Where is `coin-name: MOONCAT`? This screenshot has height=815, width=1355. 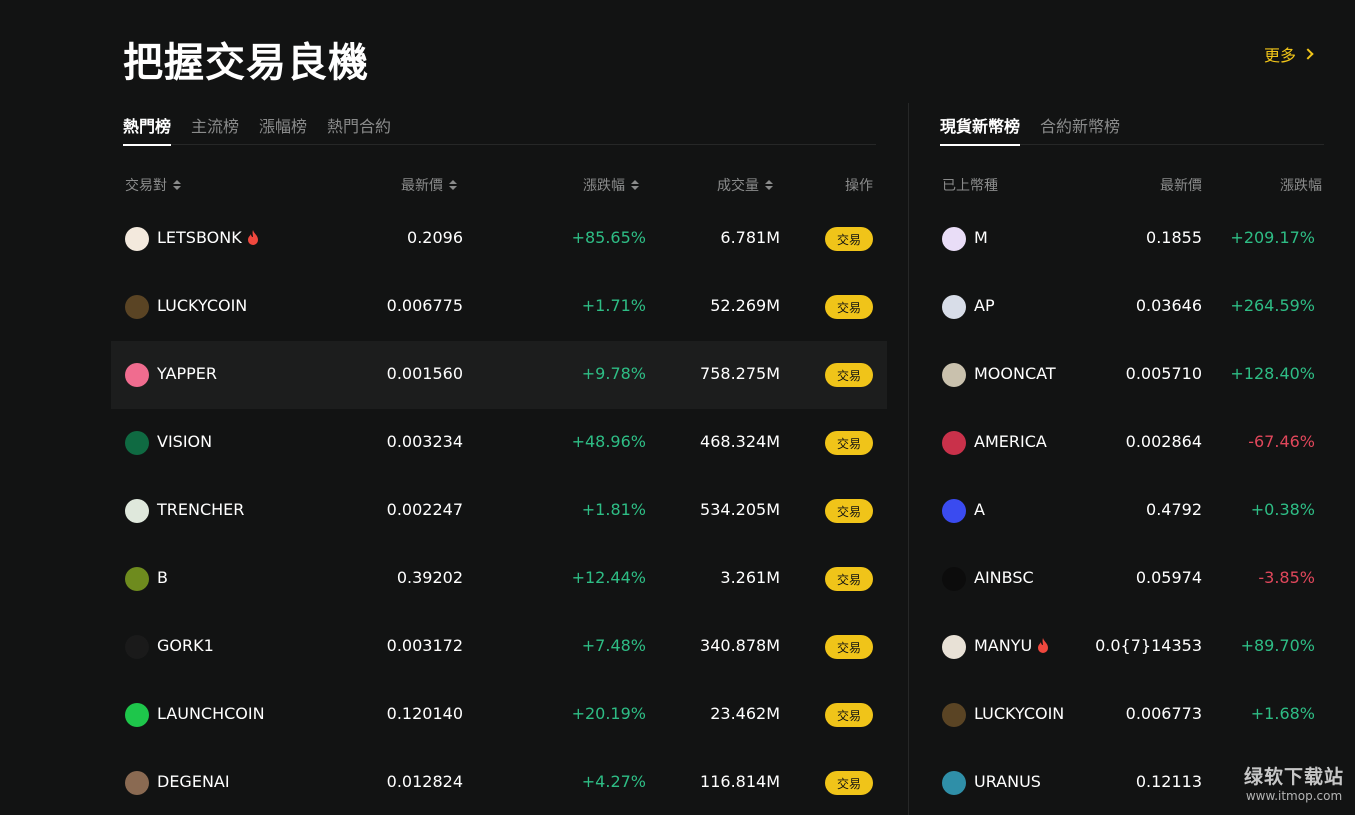
coin-name: MOONCAT is located at coordinates (1015, 373).